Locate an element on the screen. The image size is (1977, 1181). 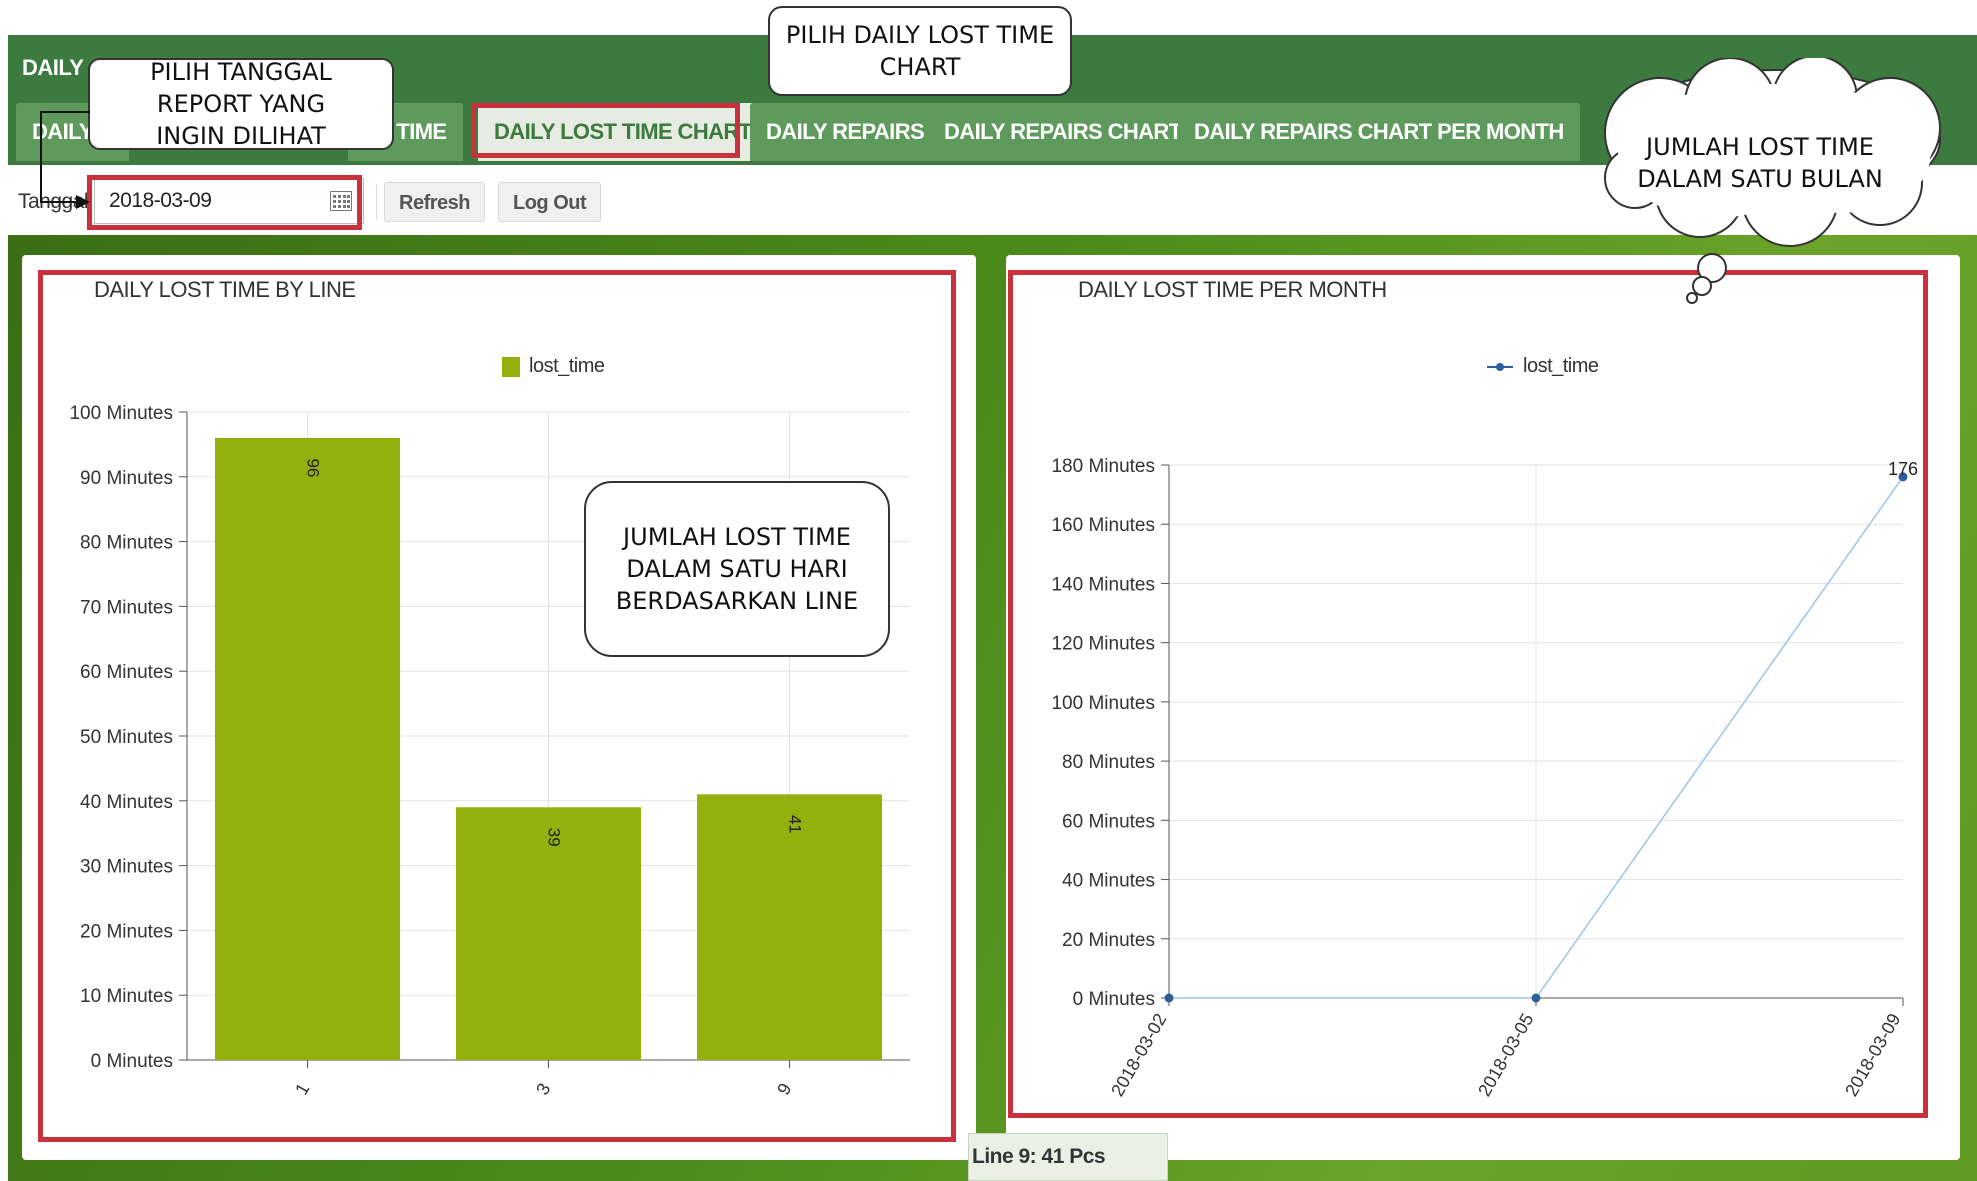
x-tick-label: 2018-03-09 is located at coordinates (1872, 1055).